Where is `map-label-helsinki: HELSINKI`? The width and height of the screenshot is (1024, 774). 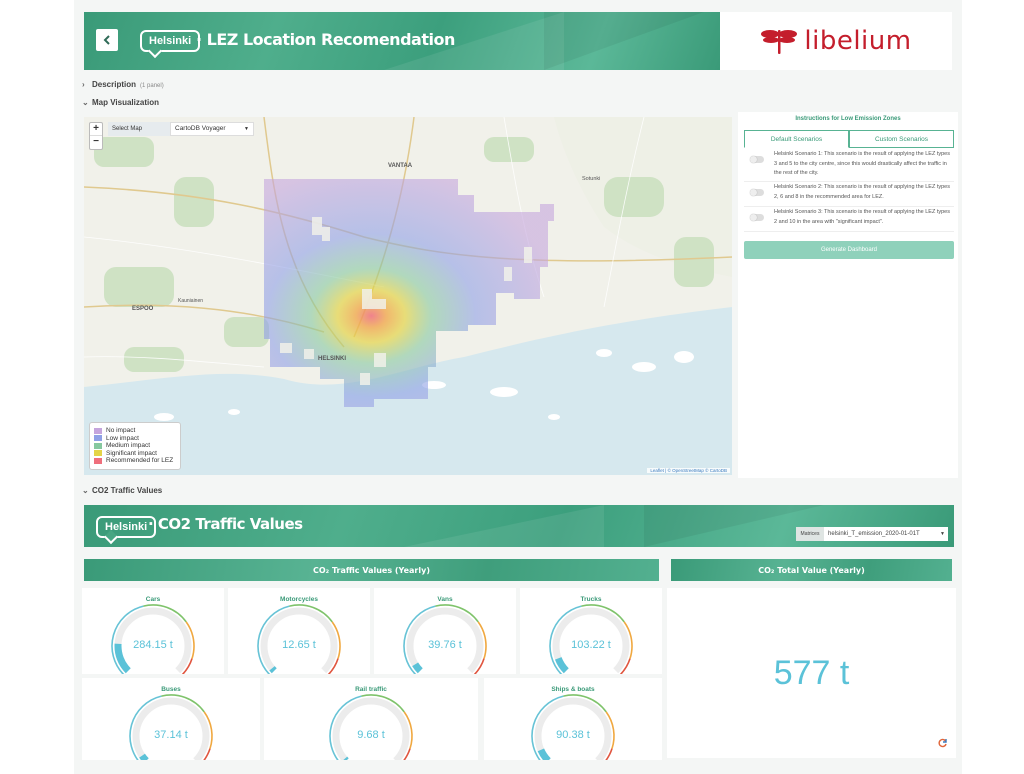 map-label-helsinki: HELSINKI is located at coordinates (332, 359).